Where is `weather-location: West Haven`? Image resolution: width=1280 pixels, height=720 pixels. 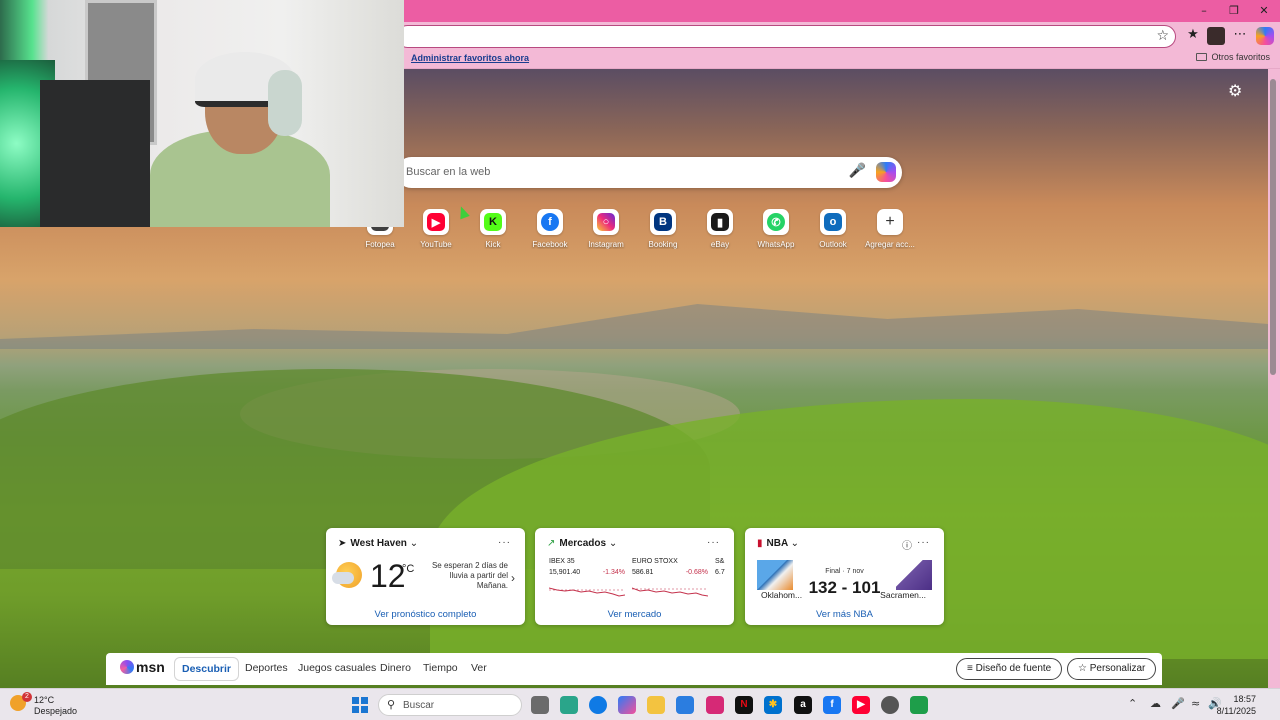 weather-location: West Haven is located at coordinates (378, 543).